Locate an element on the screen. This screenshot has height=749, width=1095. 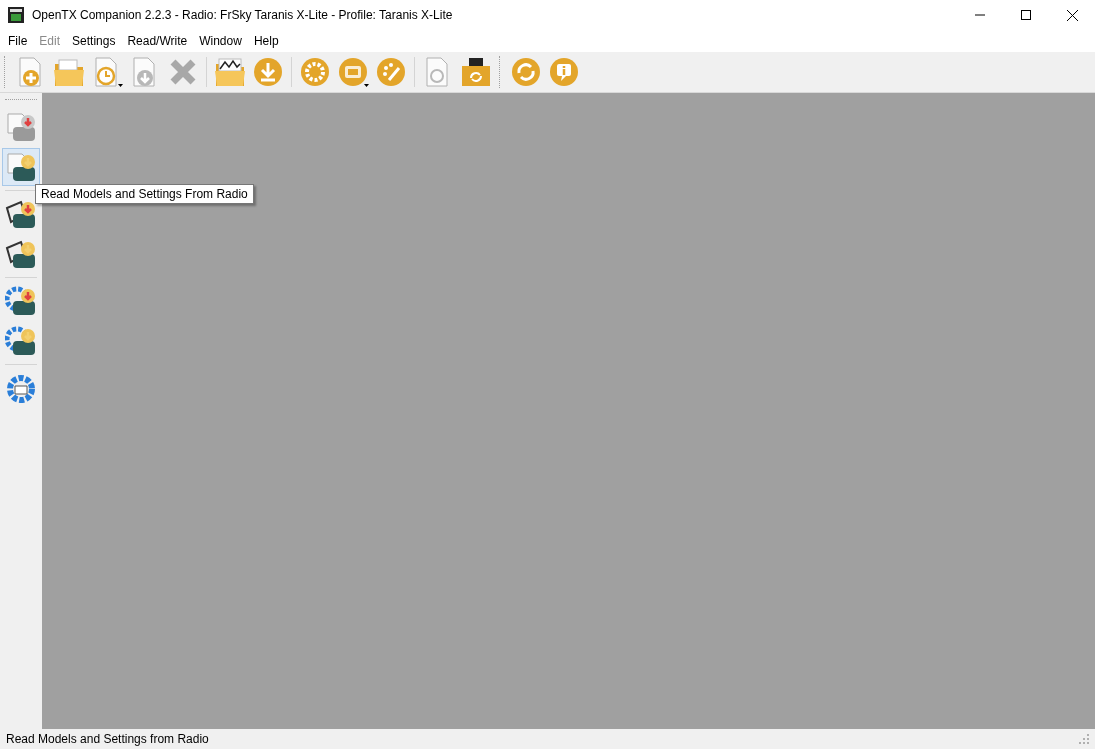
menu-item: Window is located at coordinates (220, 41).